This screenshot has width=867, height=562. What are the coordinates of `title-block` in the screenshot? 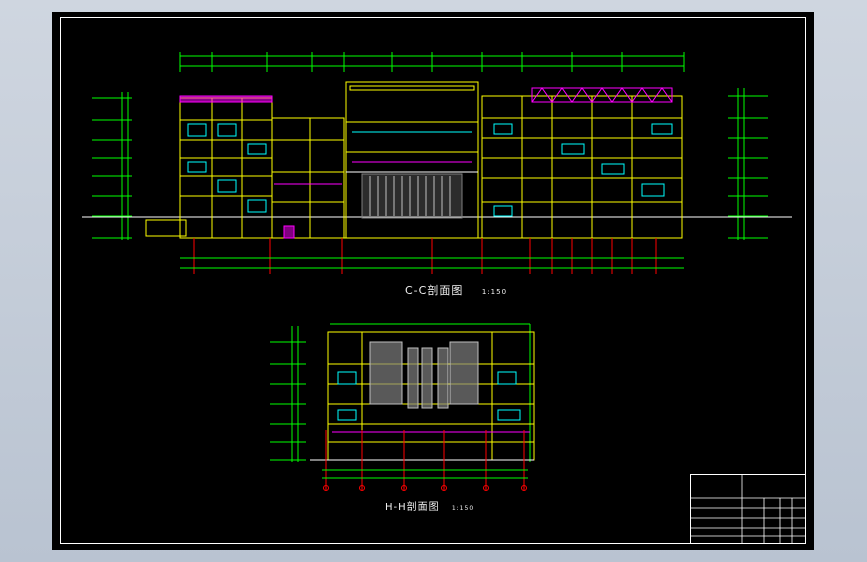 It's located at (748, 509).